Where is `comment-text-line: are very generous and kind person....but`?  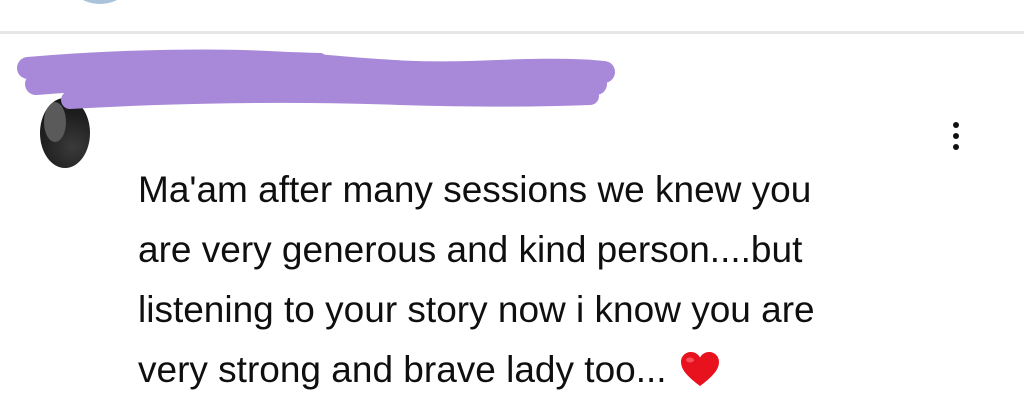
comment-text-line: are very generous and kind person....but is located at coordinates (470, 249).